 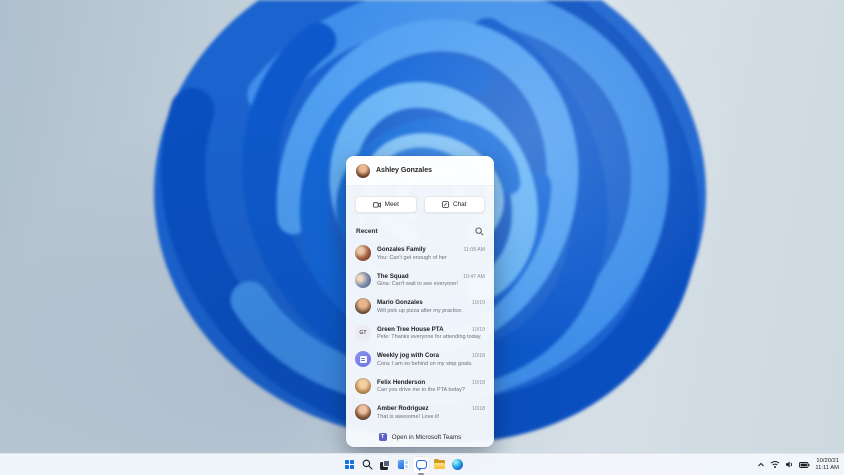 I want to click on avatar-initials: GT, so click(x=363, y=332).